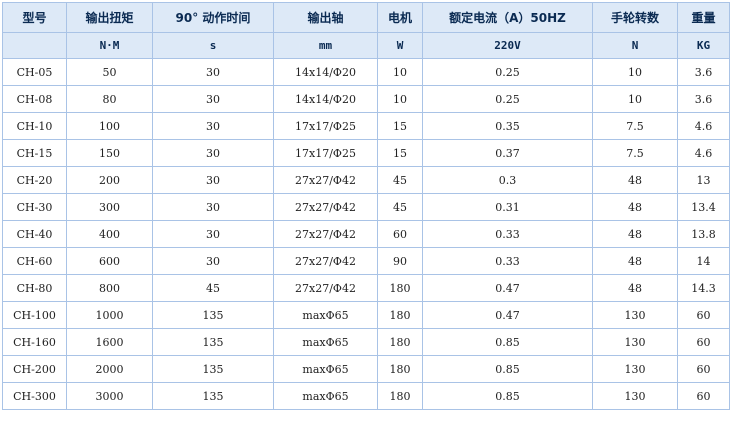 The image size is (732, 428). Describe the element at coordinates (109, 315) in the screenshot. I see `cell-torque: 1000` at that location.